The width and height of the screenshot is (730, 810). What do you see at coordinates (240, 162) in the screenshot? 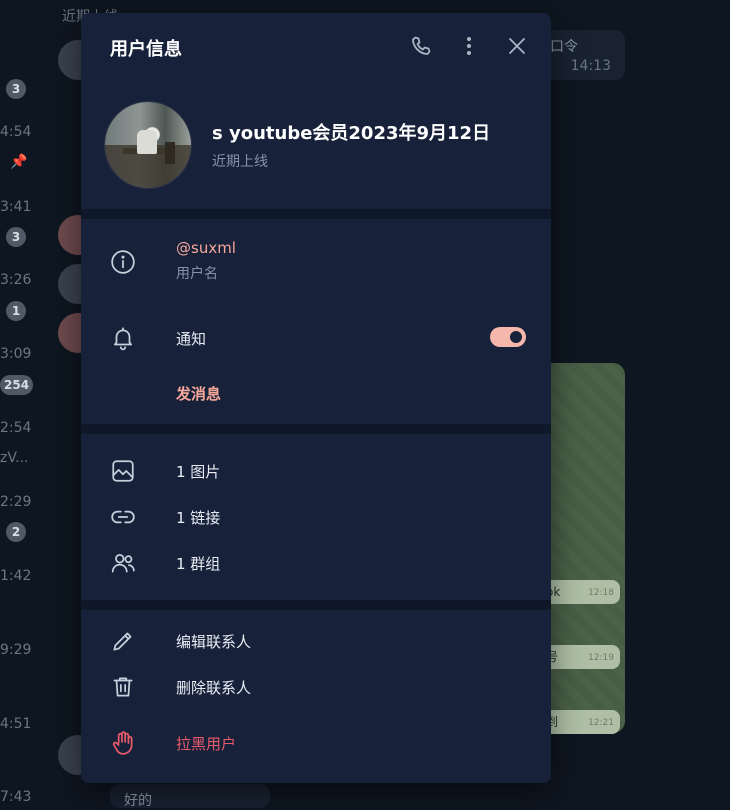
I see `profile-status: 近期上线` at bounding box center [240, 162].